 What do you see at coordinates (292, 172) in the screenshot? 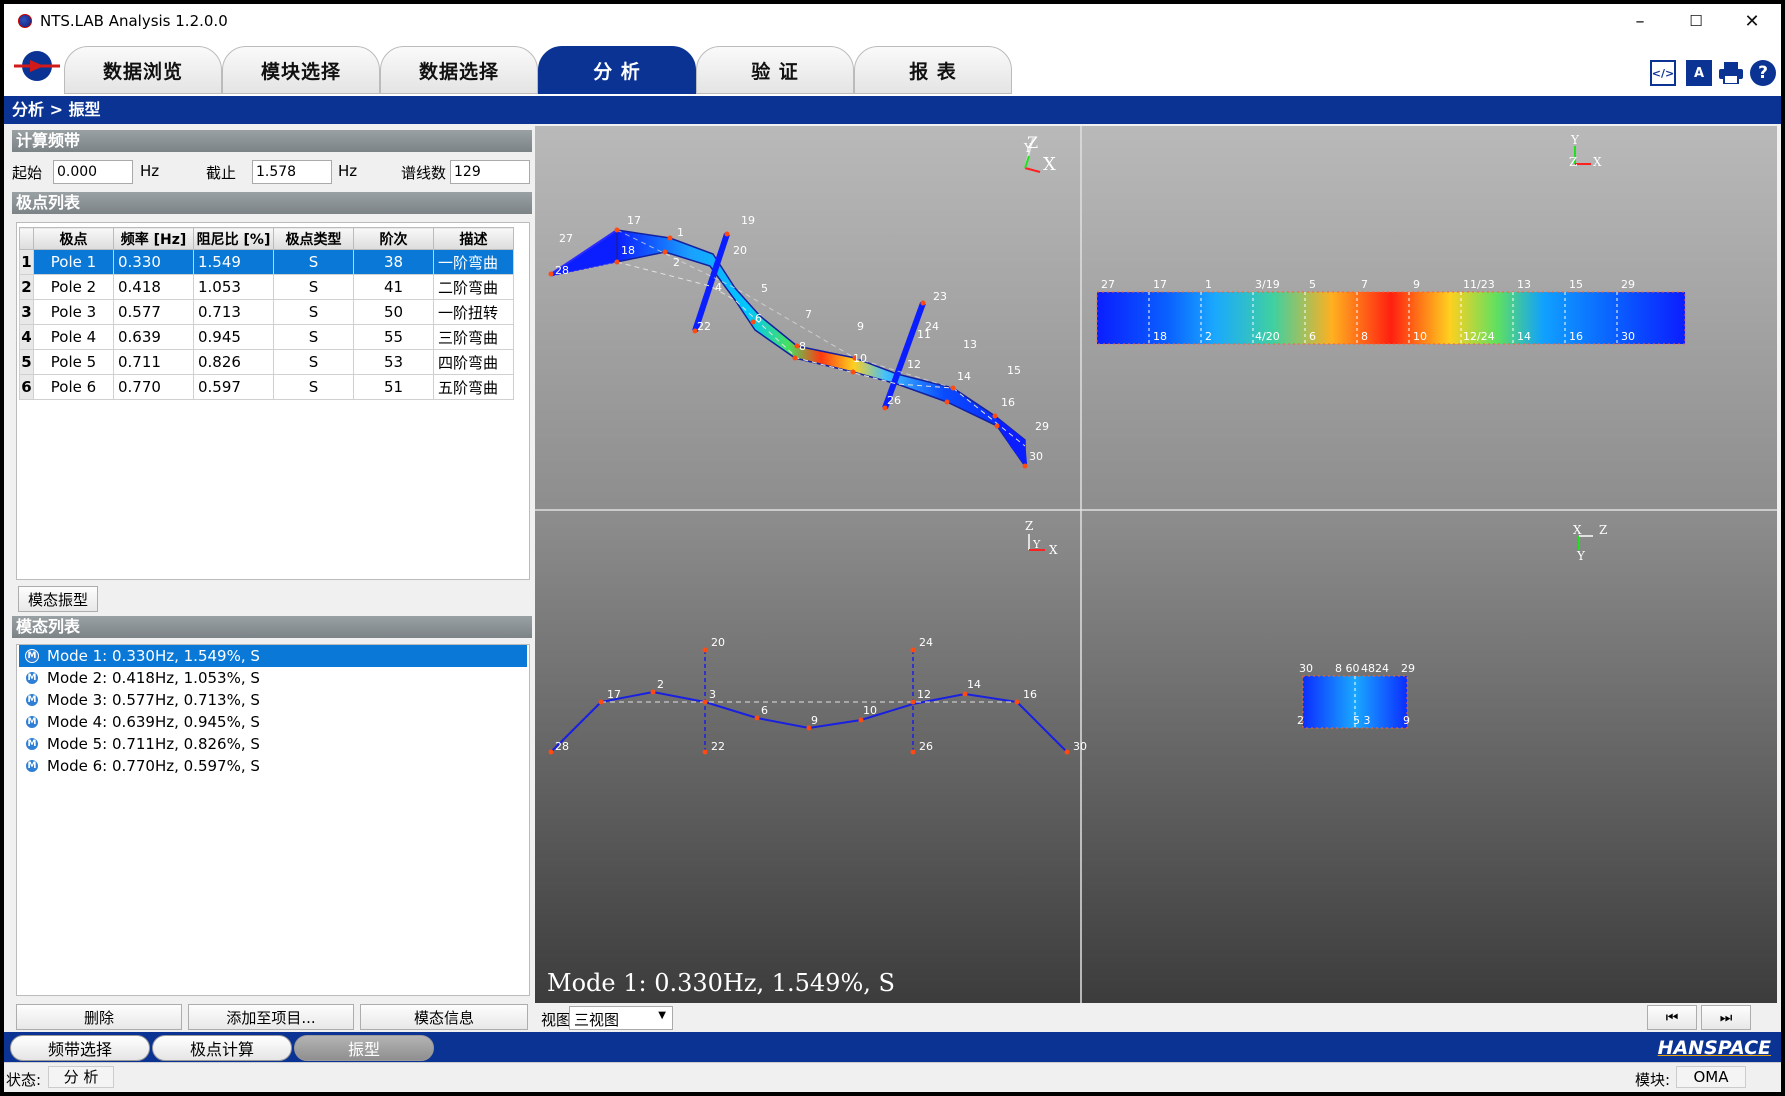
I see `end-freq-input` at bounding box center [292, 172].